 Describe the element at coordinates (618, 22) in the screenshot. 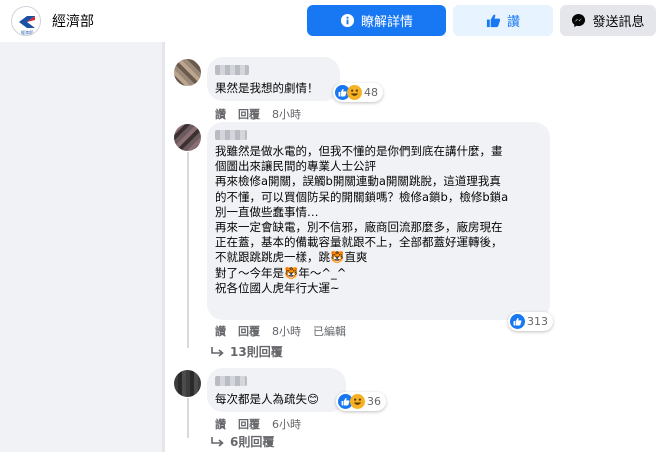

I see `send-message-label: 發送訊息` at that location.